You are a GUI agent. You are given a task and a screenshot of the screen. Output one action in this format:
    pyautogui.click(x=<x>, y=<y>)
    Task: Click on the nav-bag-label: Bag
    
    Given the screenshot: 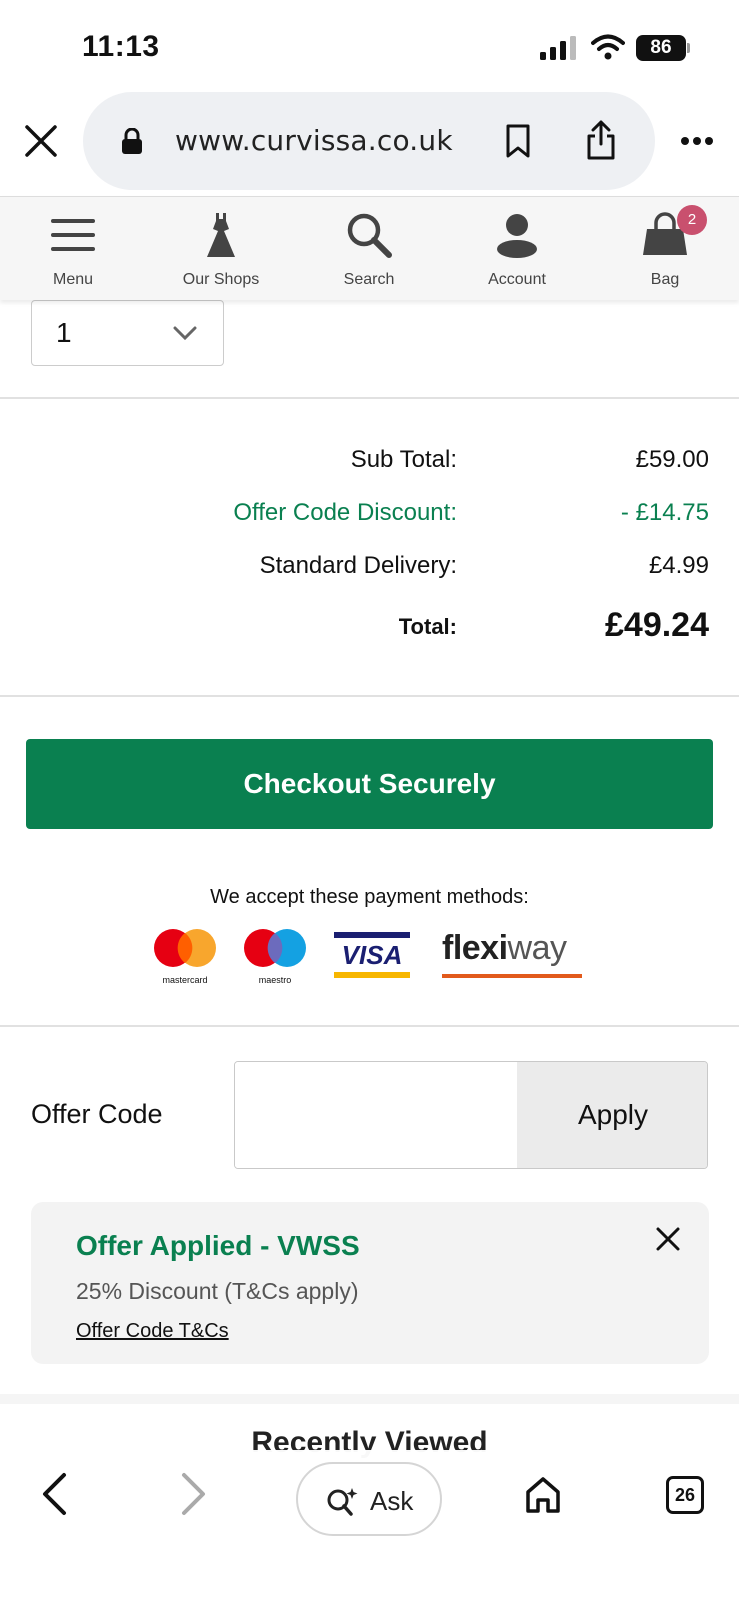 What is the action you would take?
    pyautogui.click(x=665, y=279)
    